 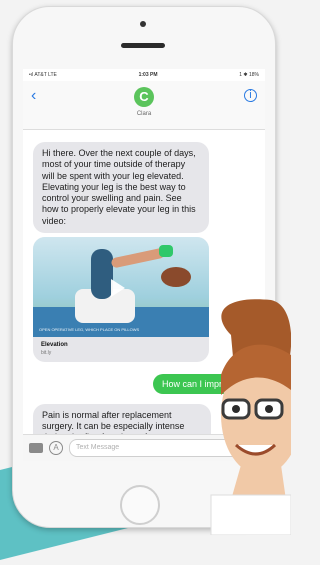 What do you see at coordinates (46, 352) in the screenshot?
I see `link-domain: bit.ly` at bounding box center [46, 352].